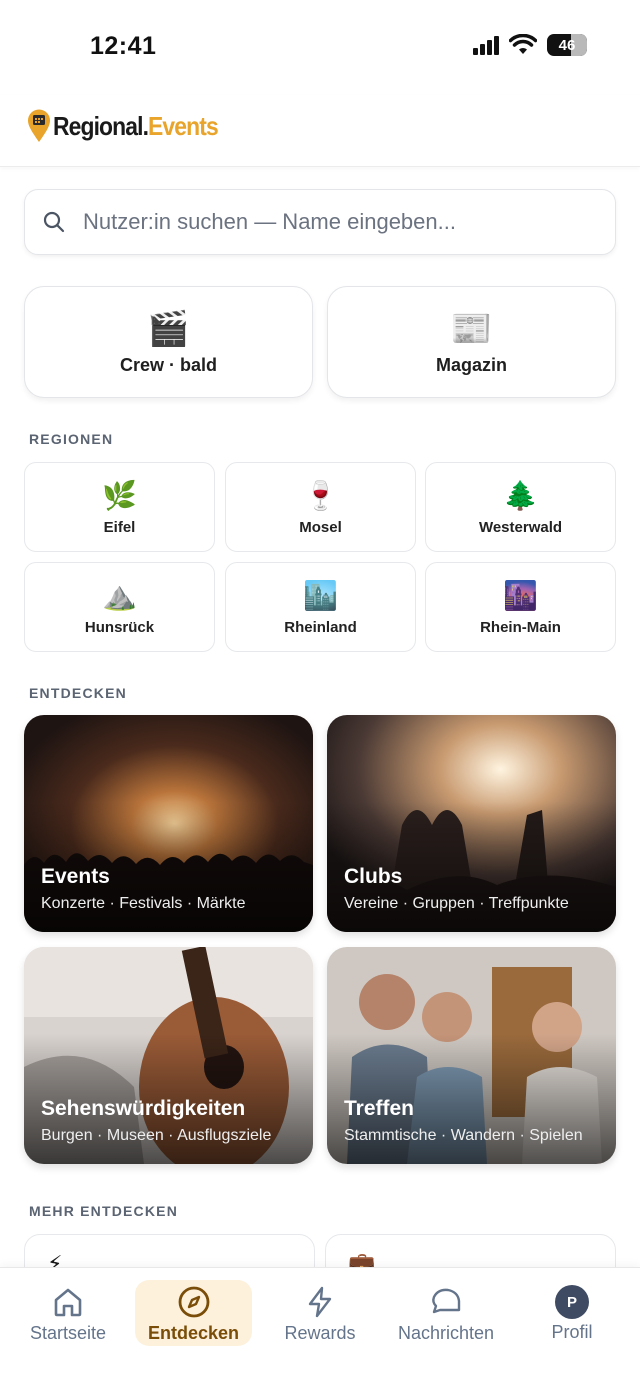 The height and width of the screenshot is (1390, 640). I want to click on tile-title: Treffen, so click(379, 1108).